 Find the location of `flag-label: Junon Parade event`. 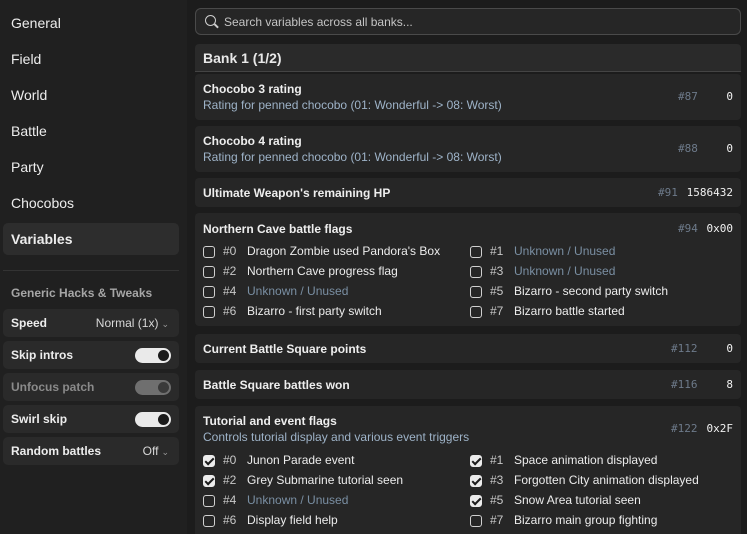

flag-label: Junon Parade event is located at coordinates (301, 460).